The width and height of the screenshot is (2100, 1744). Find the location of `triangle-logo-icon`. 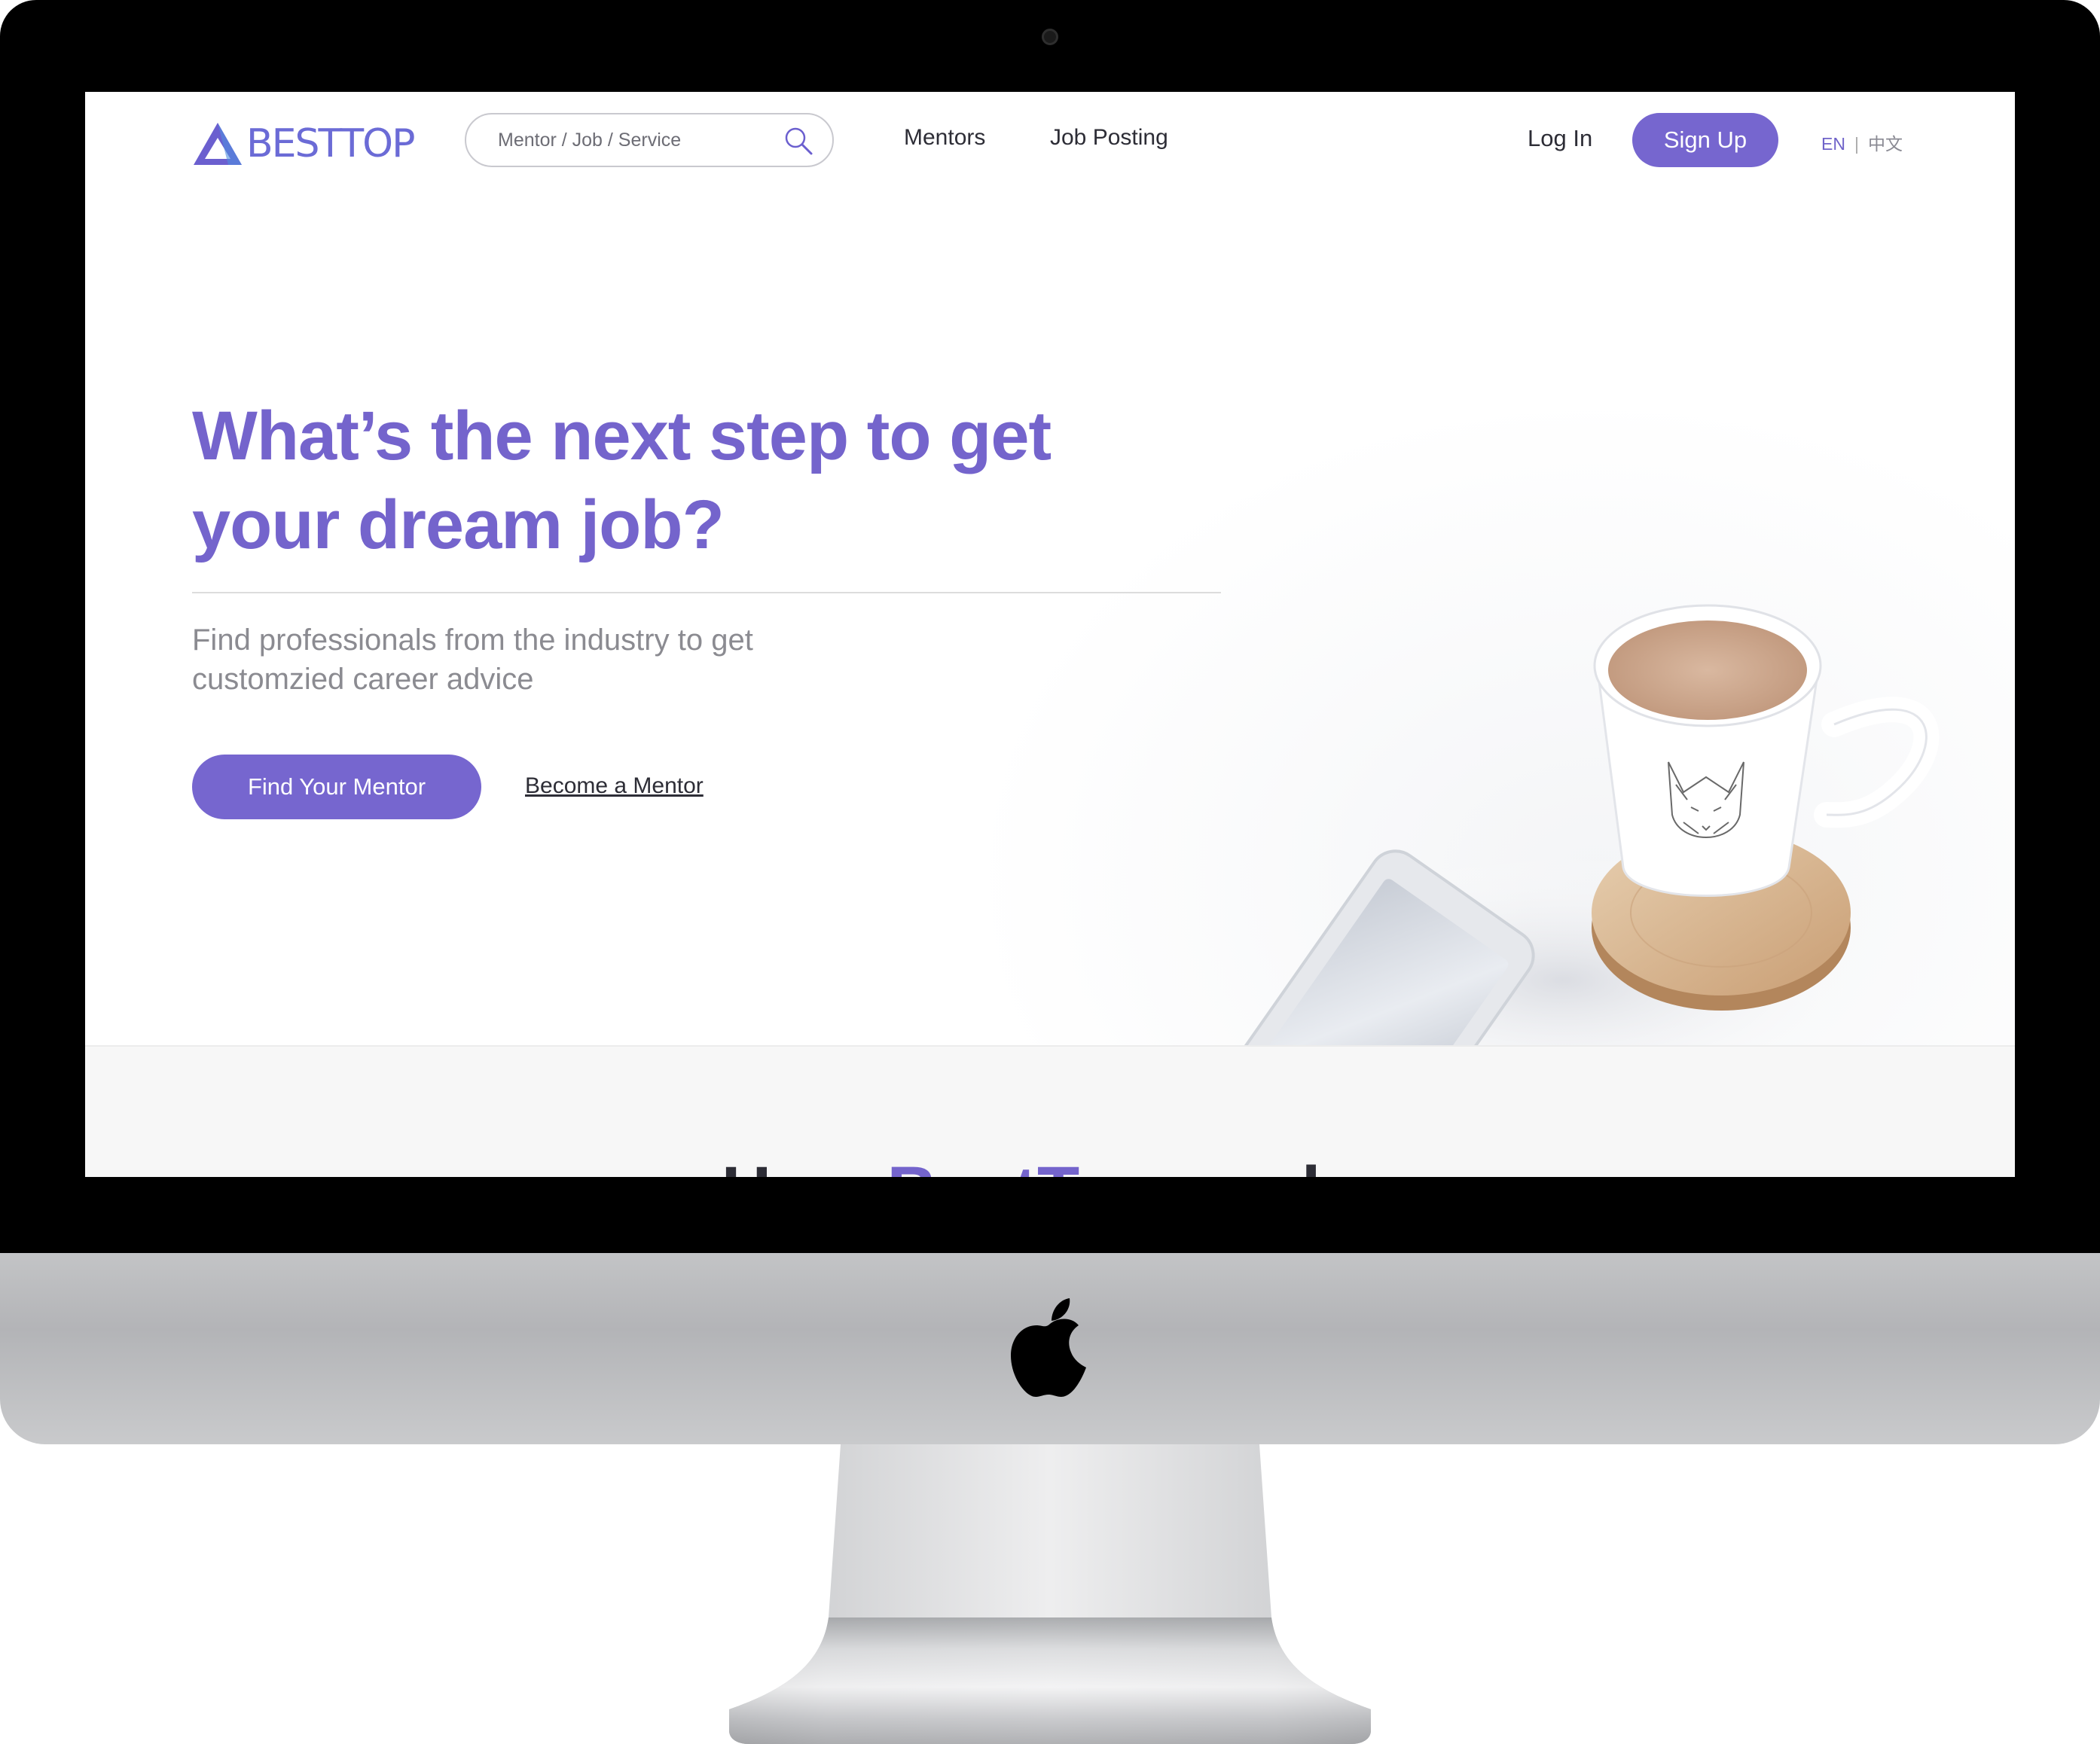

triangle-logo-icon is located at coordinates (218, 144).